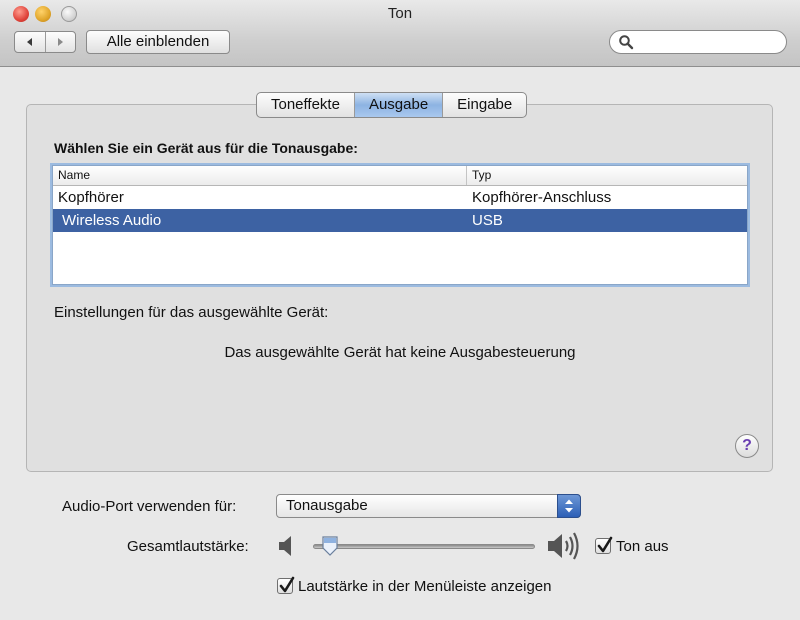 The height and width of the screenshot is (620, 800). I want to click on device-settings-label: Einstellungen für das ausgewählte Gerät:, so click(191, 312).